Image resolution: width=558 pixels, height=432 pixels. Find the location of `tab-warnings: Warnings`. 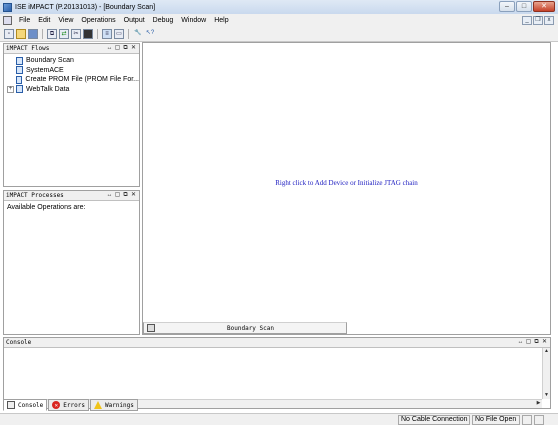

tab-warnings: Warnings is located at coordinates (113, 405).